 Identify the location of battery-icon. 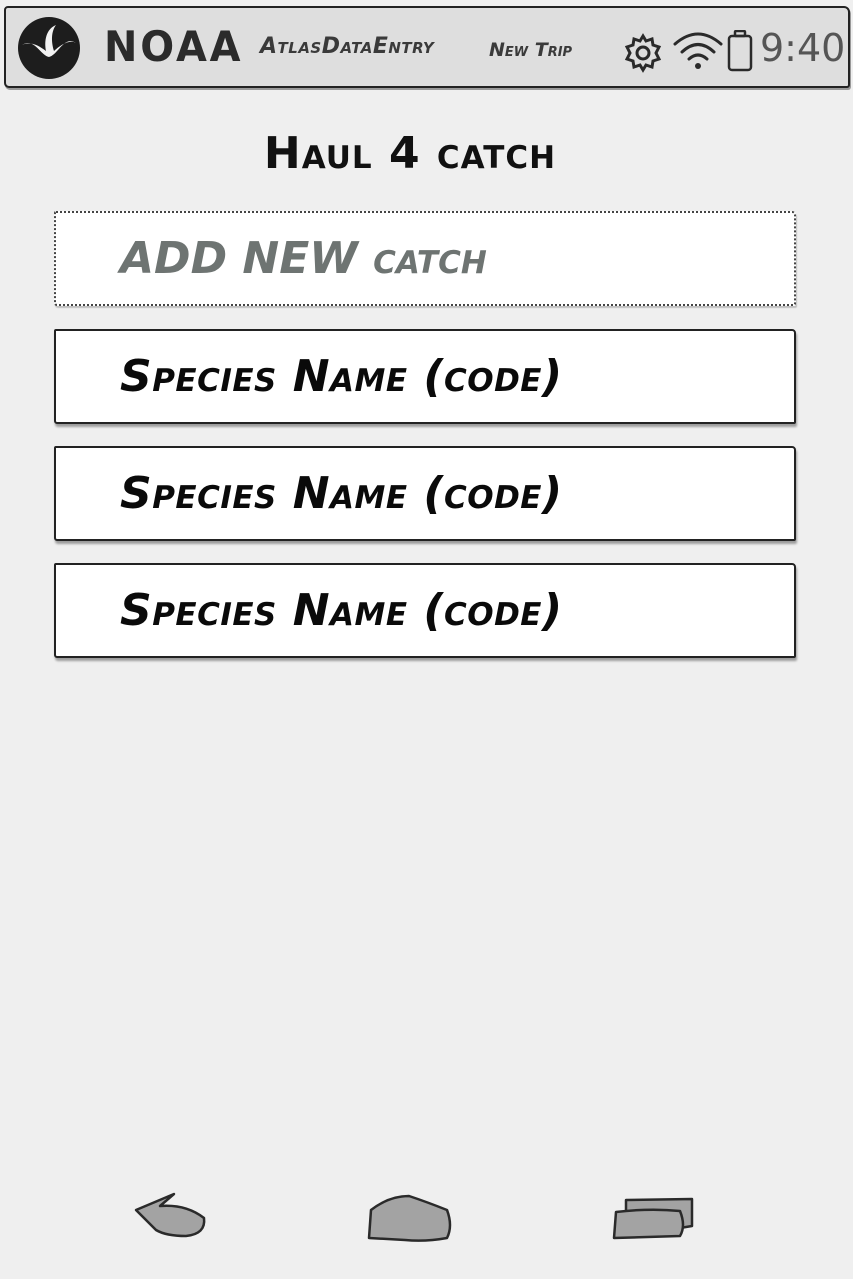
(740, 51).